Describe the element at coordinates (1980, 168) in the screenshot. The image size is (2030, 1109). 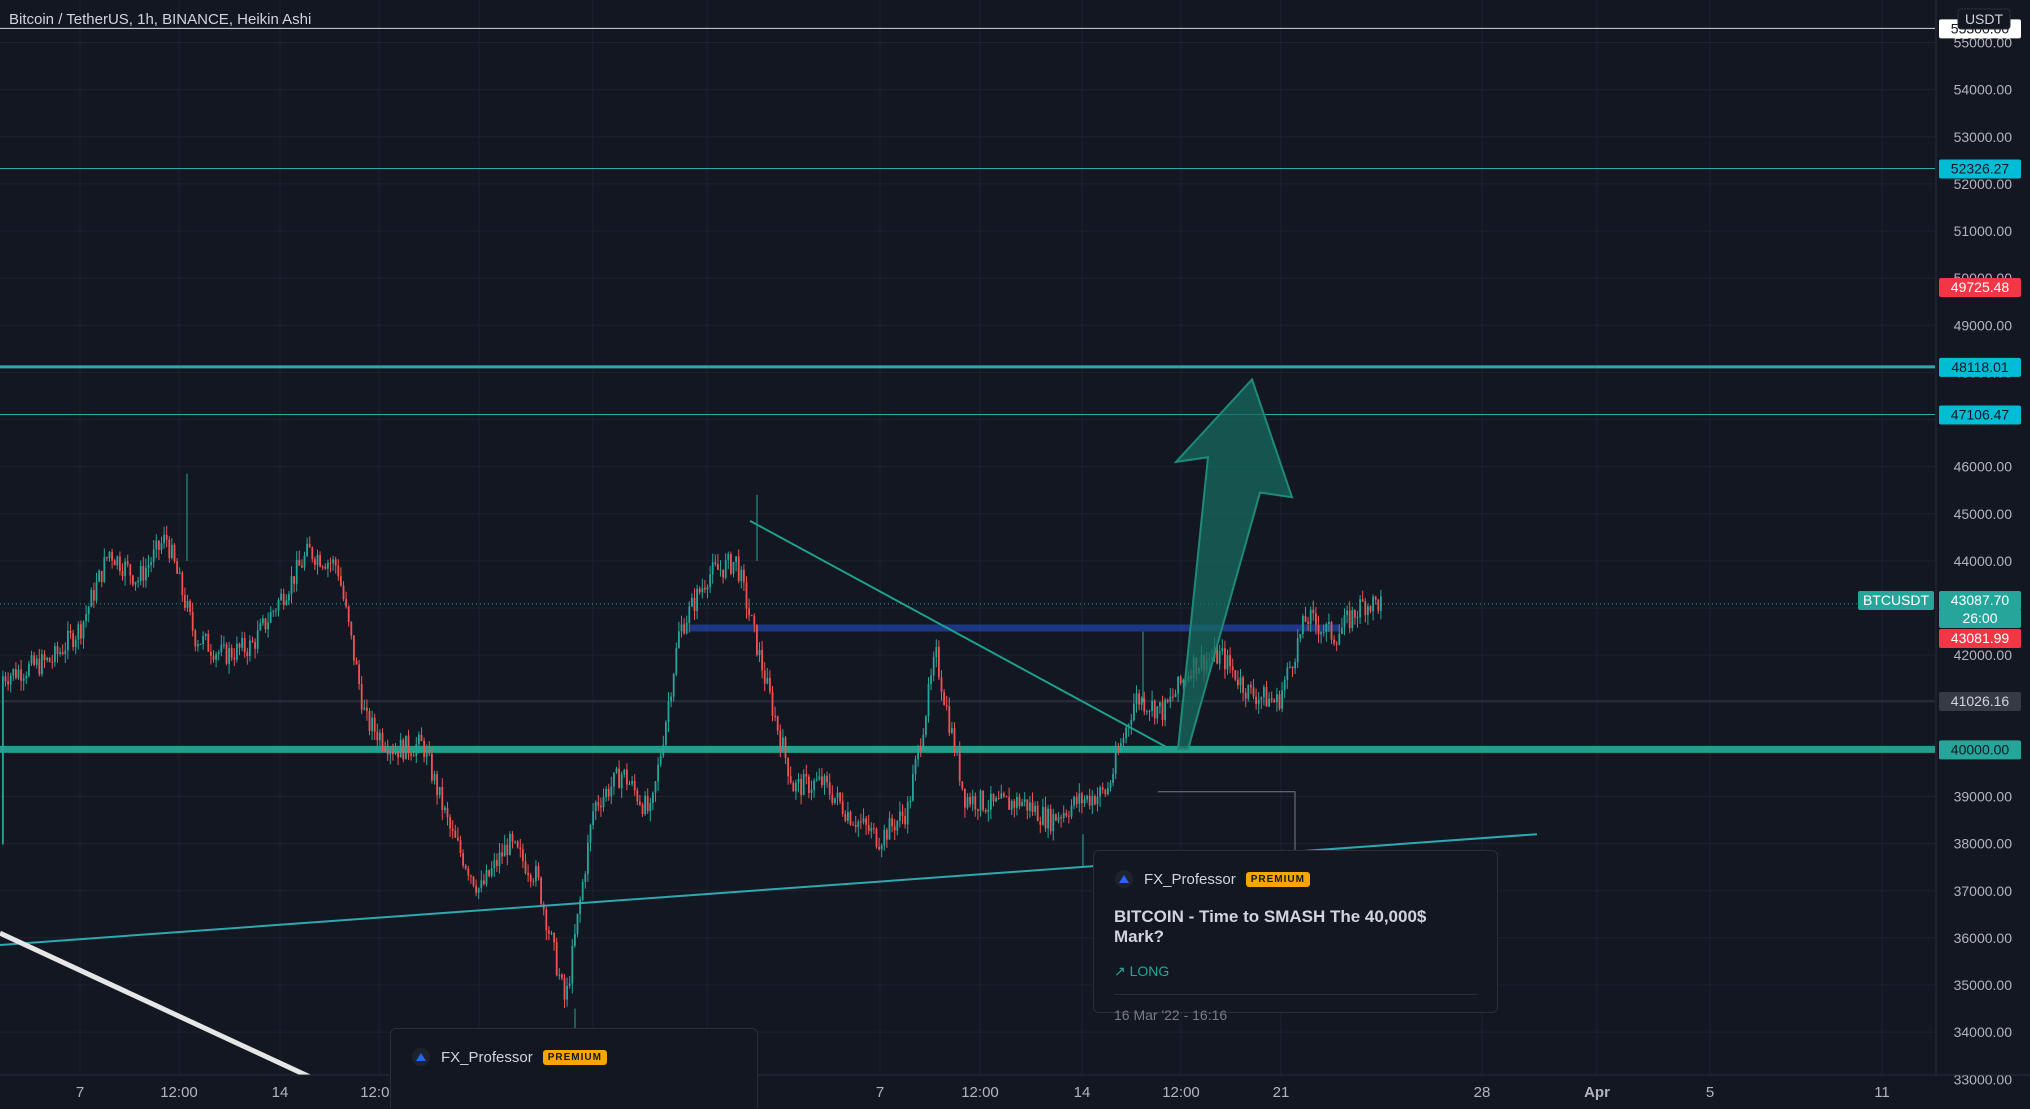
I see `level-price-tag: 52326.27` at that location.